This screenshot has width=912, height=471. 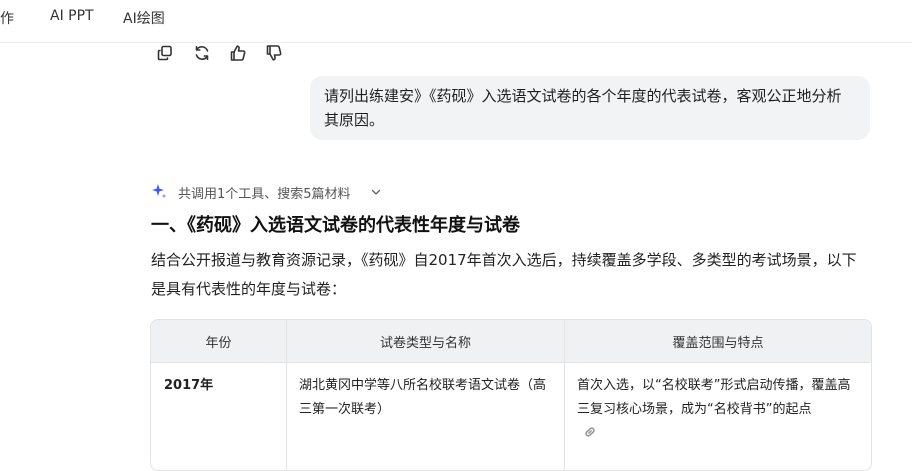 What do you see at coordinates (165, 53) in the screenshot?
I see `copy-icon` at bounding box center [165, 53].